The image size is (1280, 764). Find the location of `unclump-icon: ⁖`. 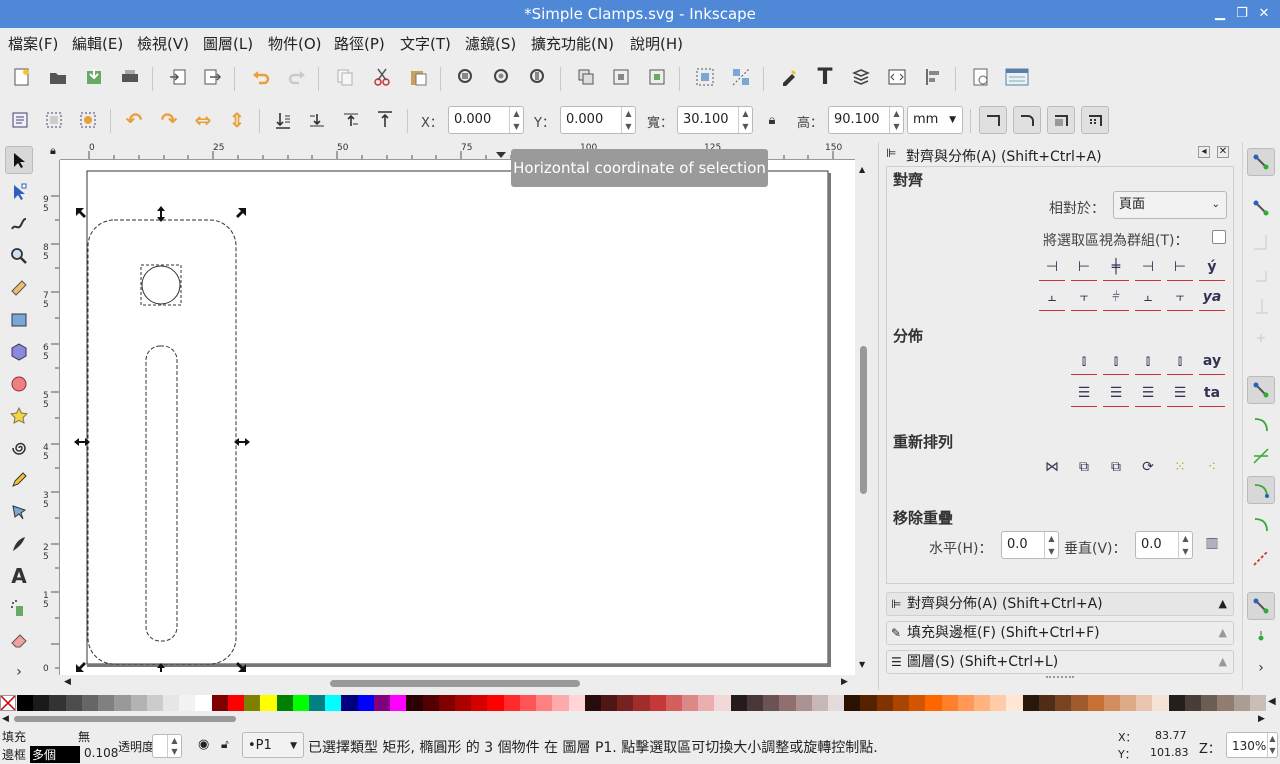

unclump-icon: ⁖ is located at coordinates (1212, 468).